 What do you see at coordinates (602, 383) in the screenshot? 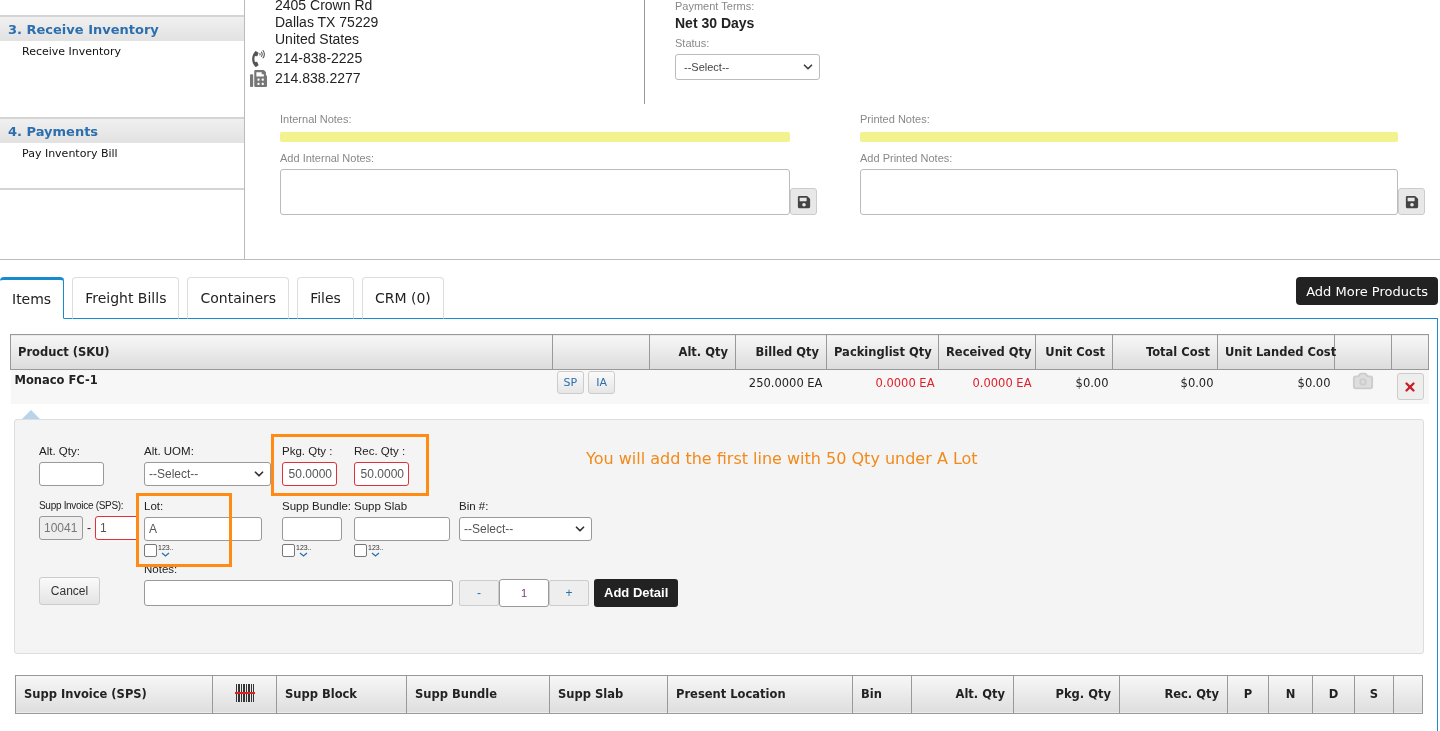
I see `action-button: IA` at bounding box center [602, 383].